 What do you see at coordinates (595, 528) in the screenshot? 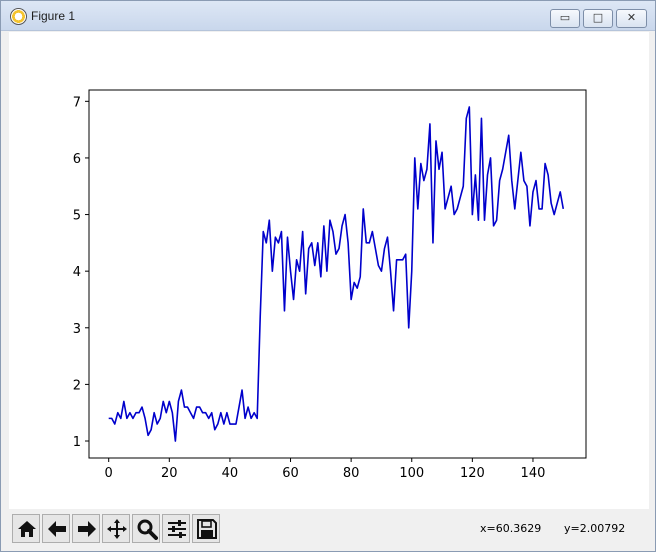
I see `cursor-y-readout: y=2.00792` at bounding box center [595, 528].